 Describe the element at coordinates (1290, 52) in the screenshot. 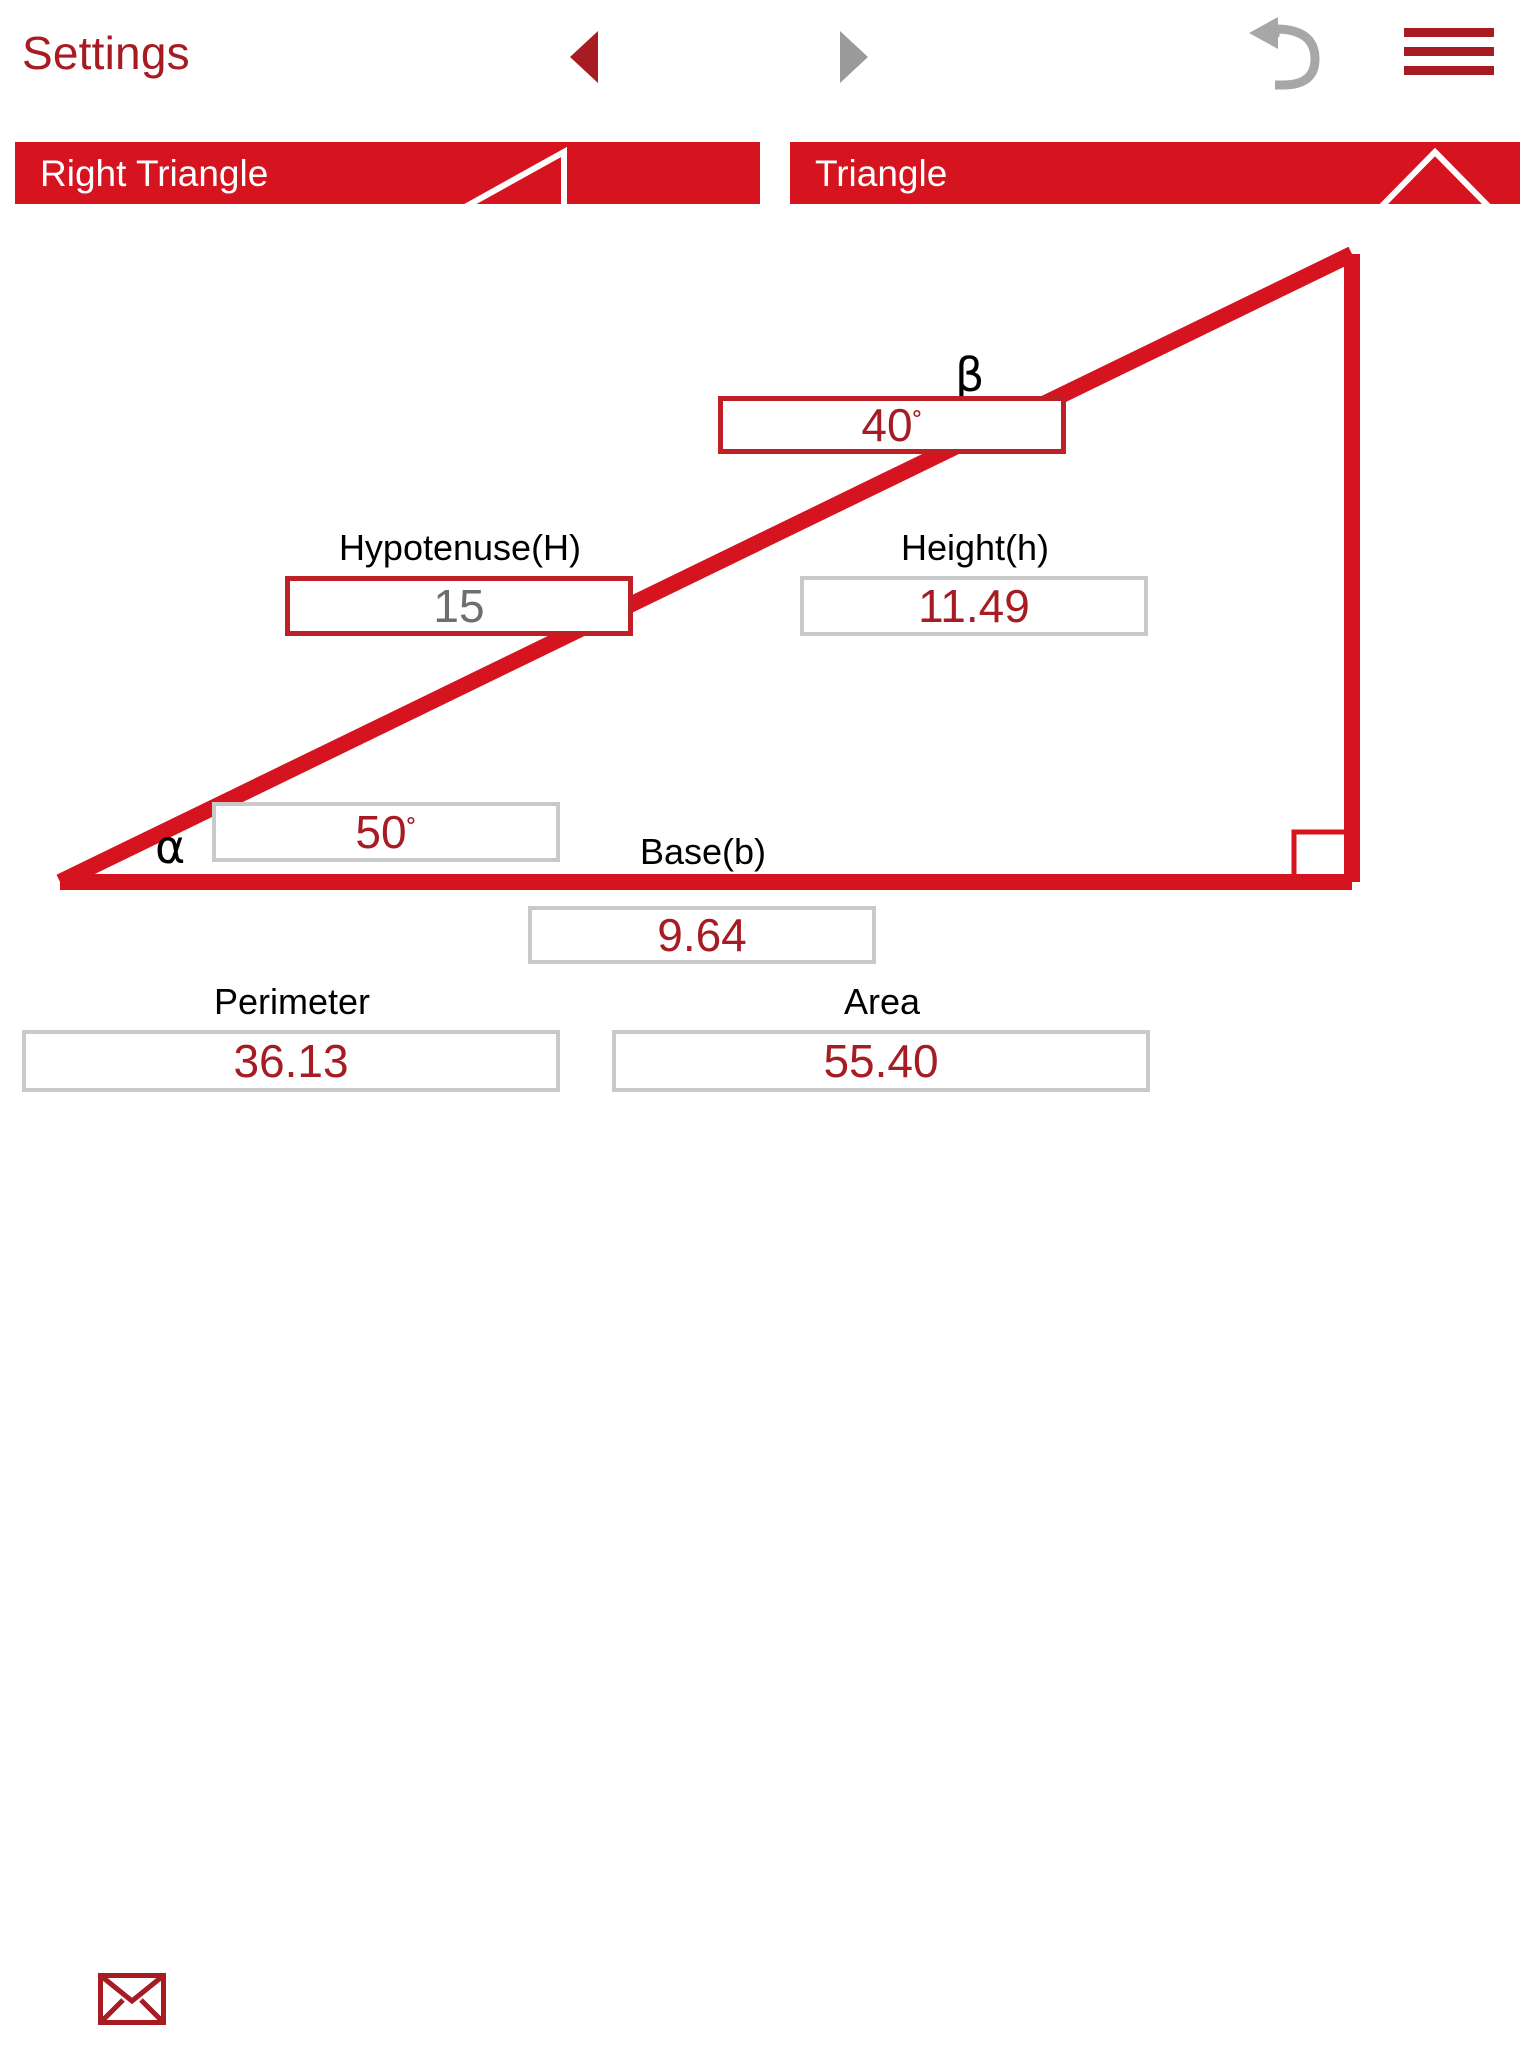

I see `undo-arrow-icon` at that location.